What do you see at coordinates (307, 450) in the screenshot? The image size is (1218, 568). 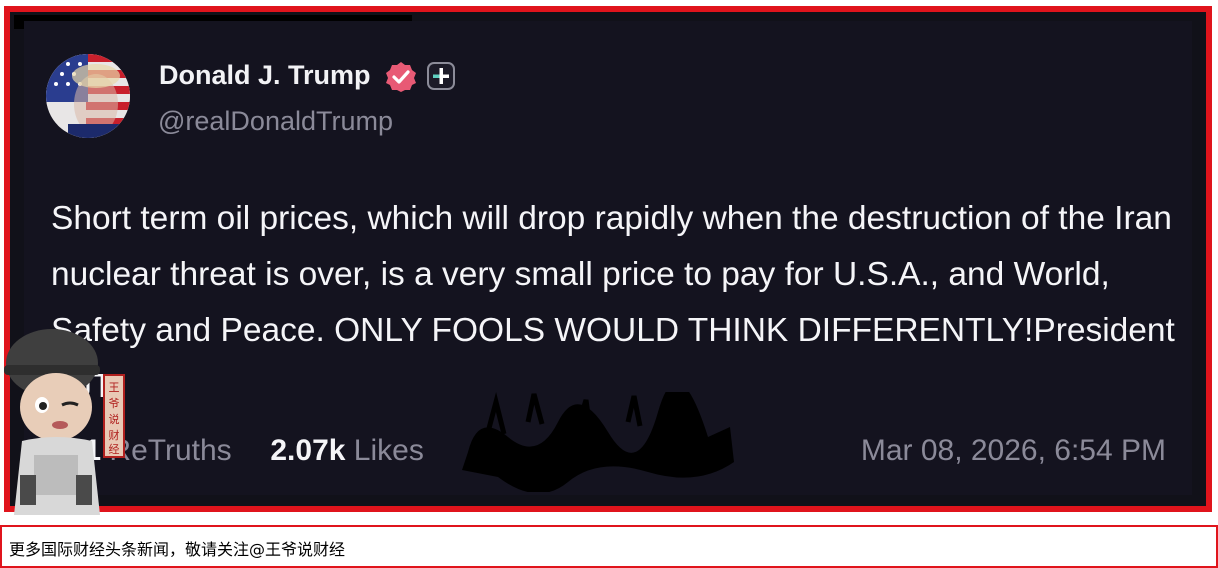 I see `likes-count: 2.07k` at bounding box center [307, 450].